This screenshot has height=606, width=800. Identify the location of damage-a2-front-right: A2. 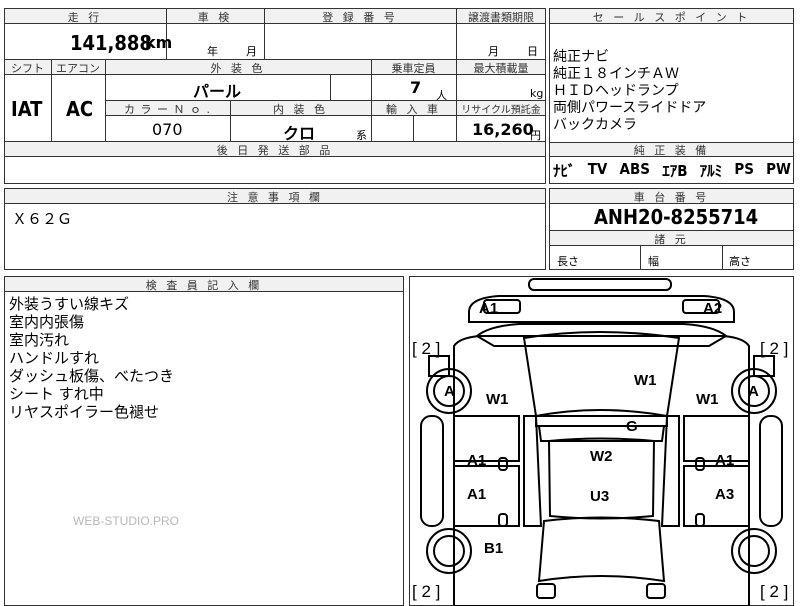
(713, 308).